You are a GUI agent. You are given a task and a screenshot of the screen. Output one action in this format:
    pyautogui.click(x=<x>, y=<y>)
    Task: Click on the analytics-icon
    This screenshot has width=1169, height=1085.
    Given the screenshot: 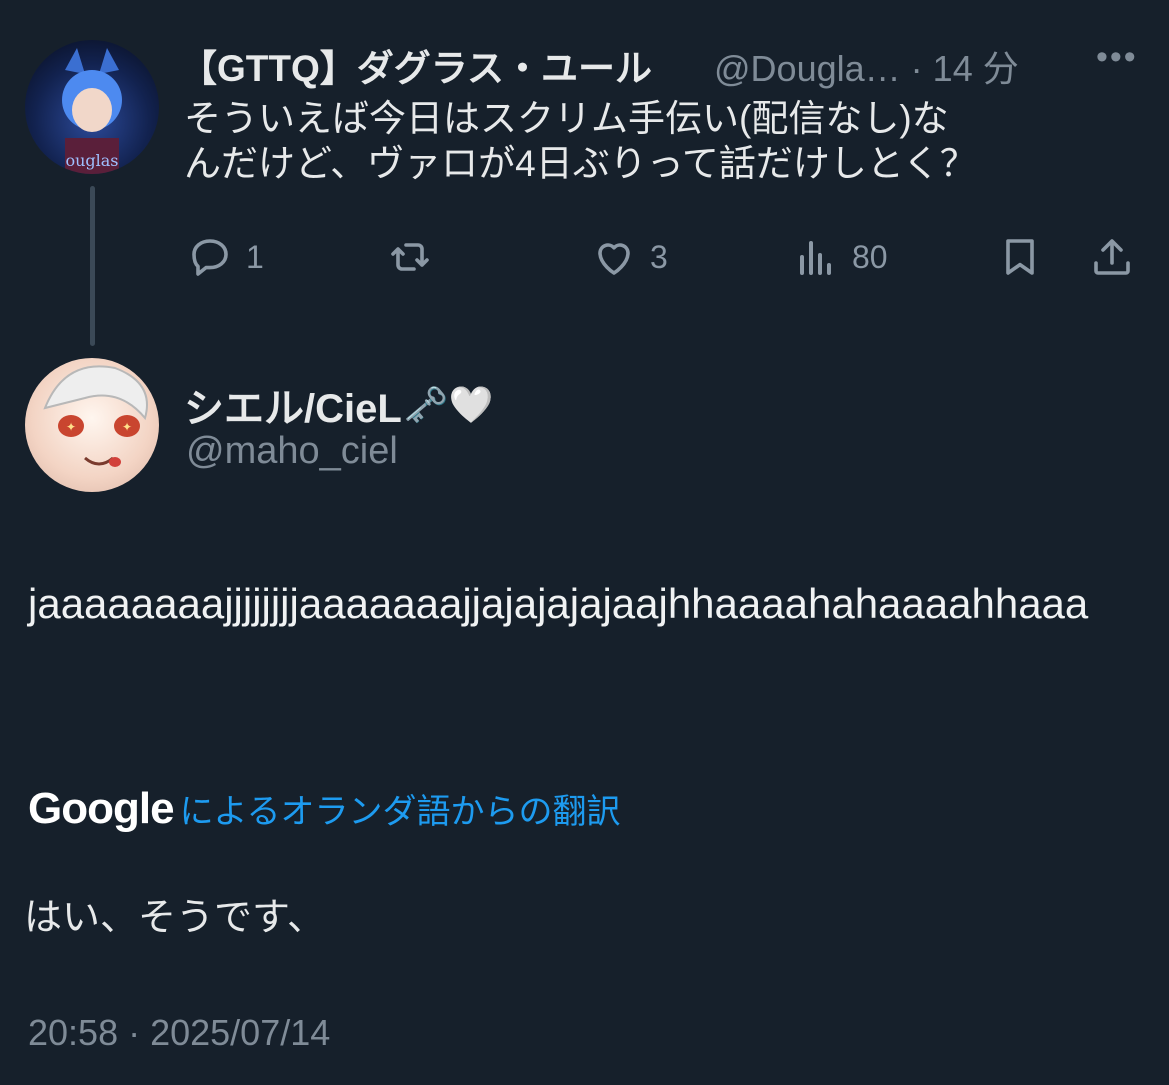 What is the action you would take?
    pyautogui.click(x=815, y=258)
    